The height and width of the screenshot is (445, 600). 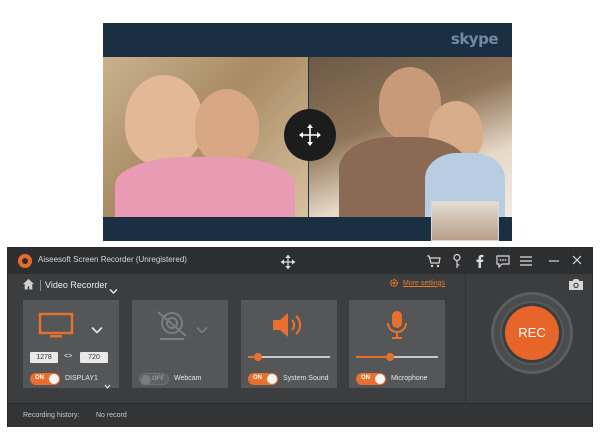 I want to click on webcam-disabled-icon, so click(x=172, y=328).